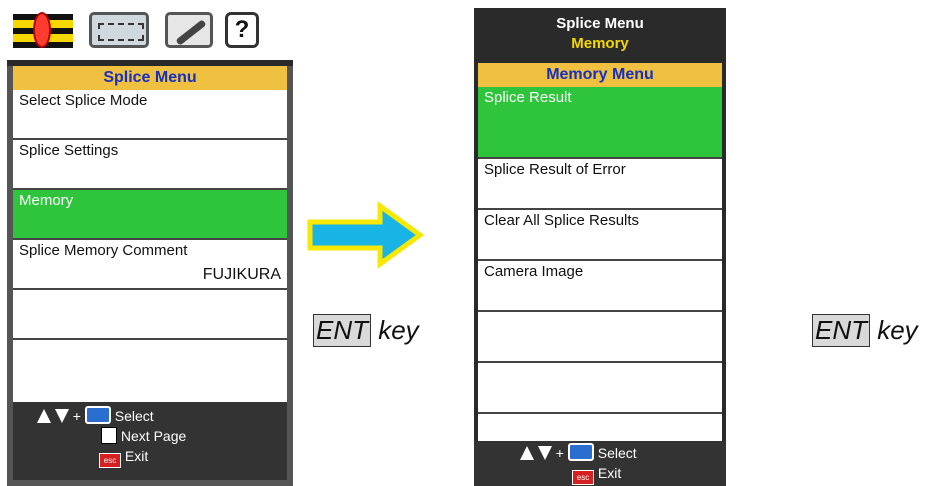  What do you see at coordinates (150, 265) in the screenshot?
I see `menu-item-splice-memory-comment: Splice Memory Comment FUJIKURA` at bounding box center [150, 265].